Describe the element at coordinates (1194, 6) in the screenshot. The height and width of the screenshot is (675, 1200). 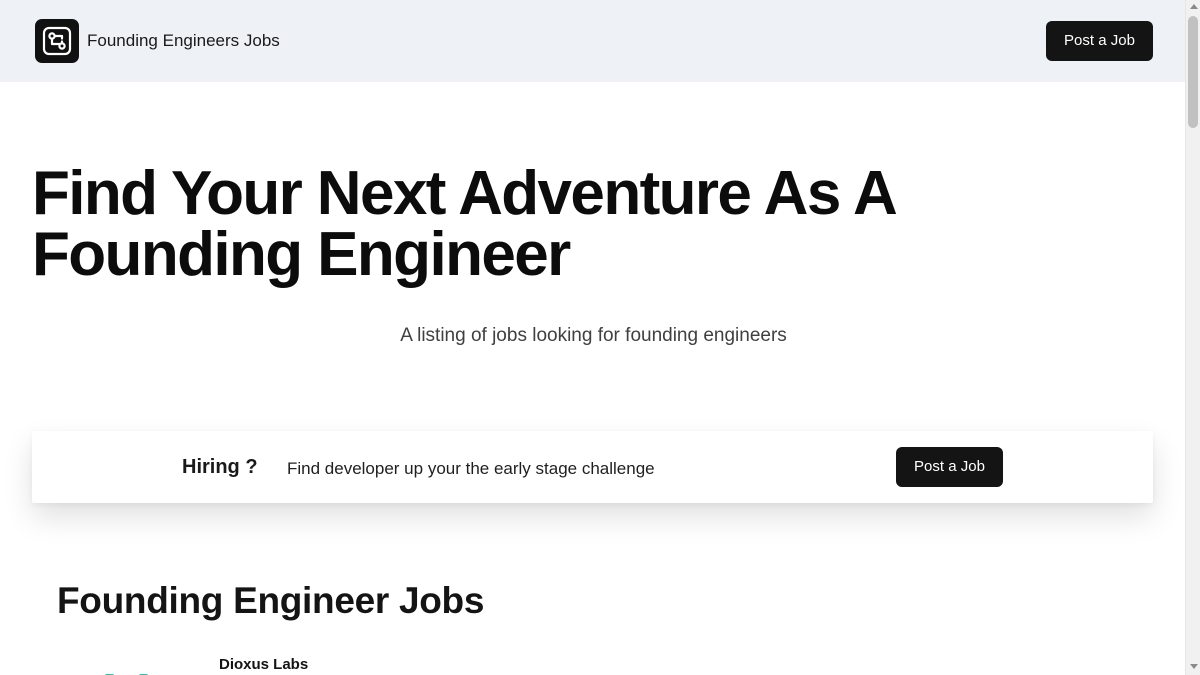
I see `scroll-up-arrow-icon` at that location.